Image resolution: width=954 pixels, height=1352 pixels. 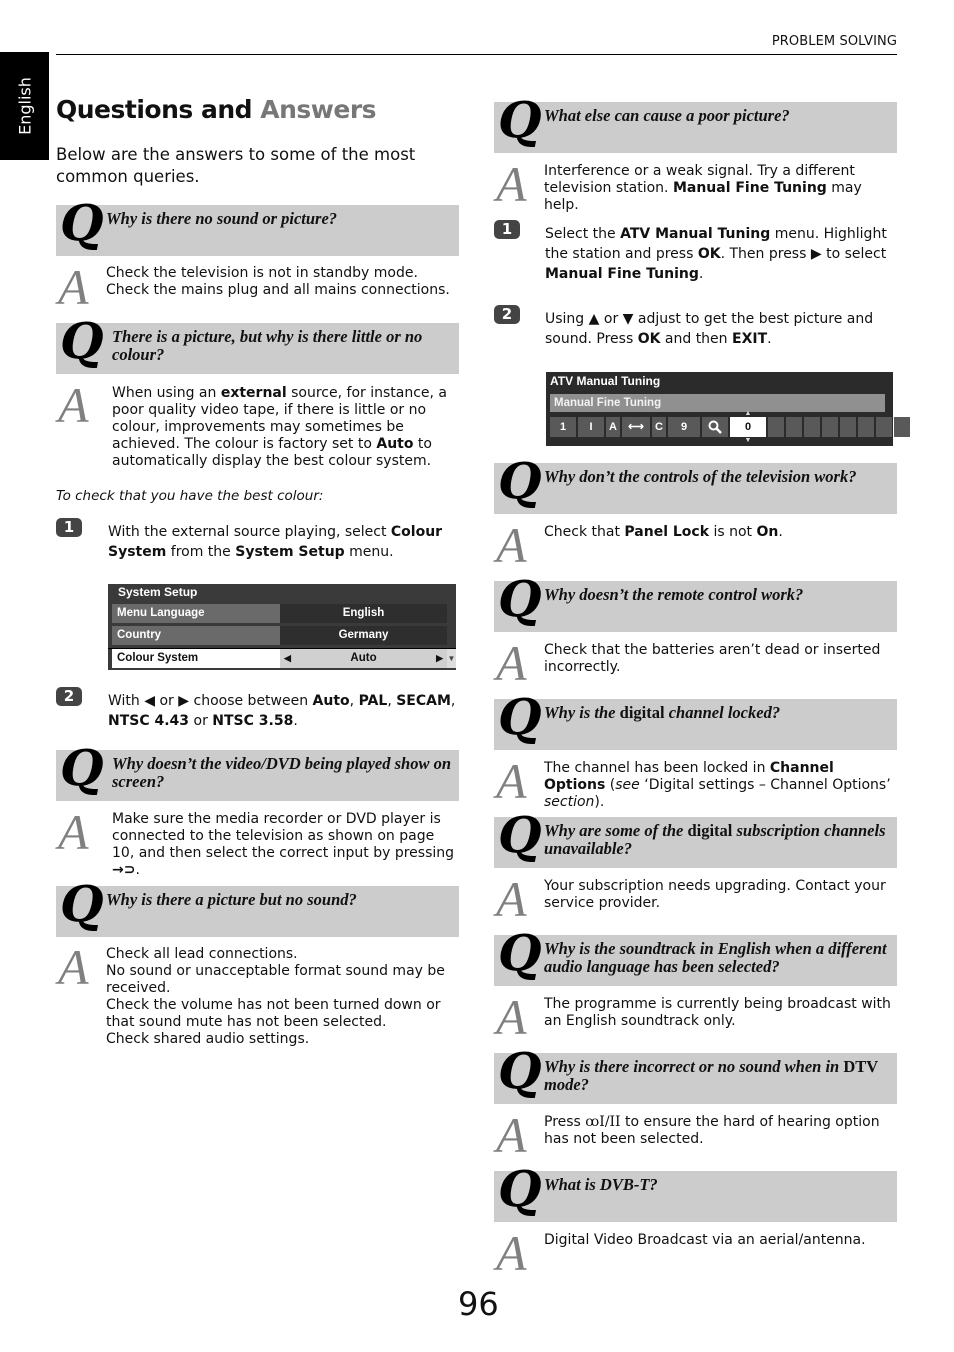 I want to click on question-box: Q Why doesn’t the remote control work?, so click(x=695, y=603).